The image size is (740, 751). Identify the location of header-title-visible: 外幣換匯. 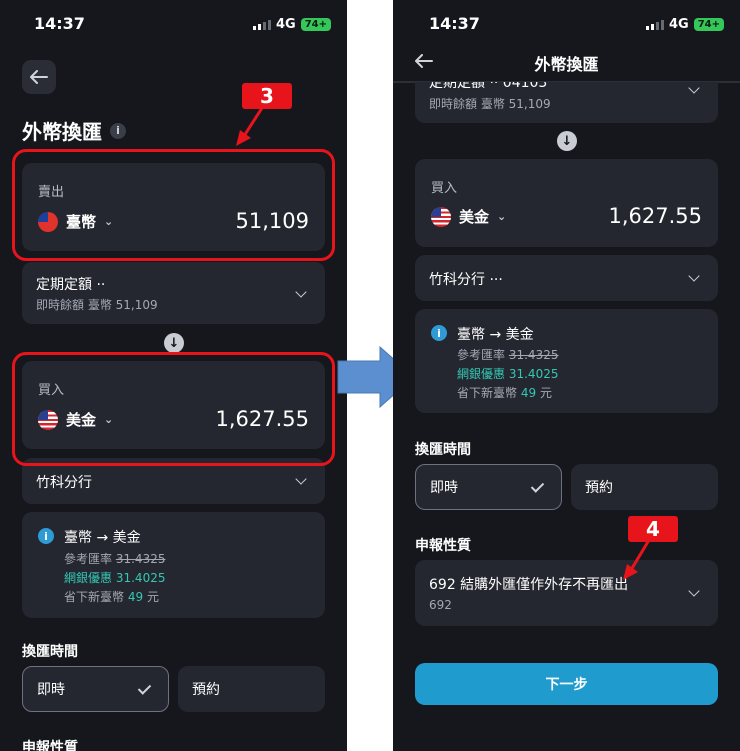
(566, 64).